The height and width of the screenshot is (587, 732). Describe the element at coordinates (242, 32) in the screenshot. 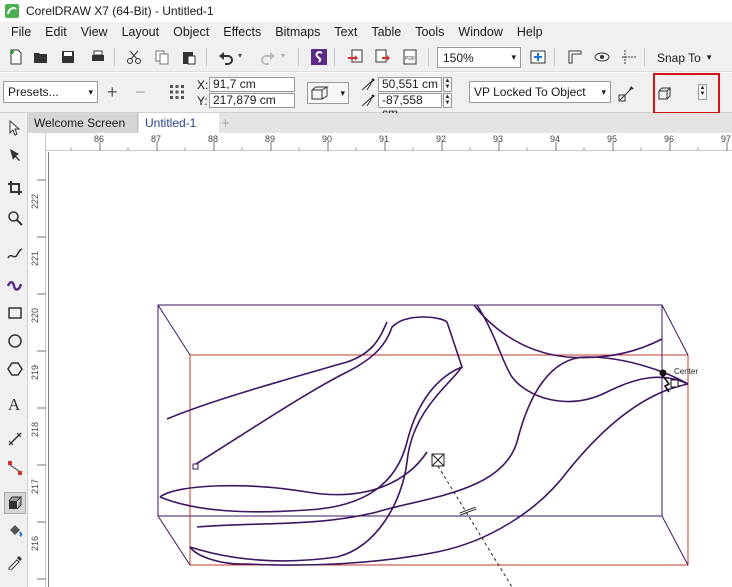

I see `menu-effects: Effects` at that location.